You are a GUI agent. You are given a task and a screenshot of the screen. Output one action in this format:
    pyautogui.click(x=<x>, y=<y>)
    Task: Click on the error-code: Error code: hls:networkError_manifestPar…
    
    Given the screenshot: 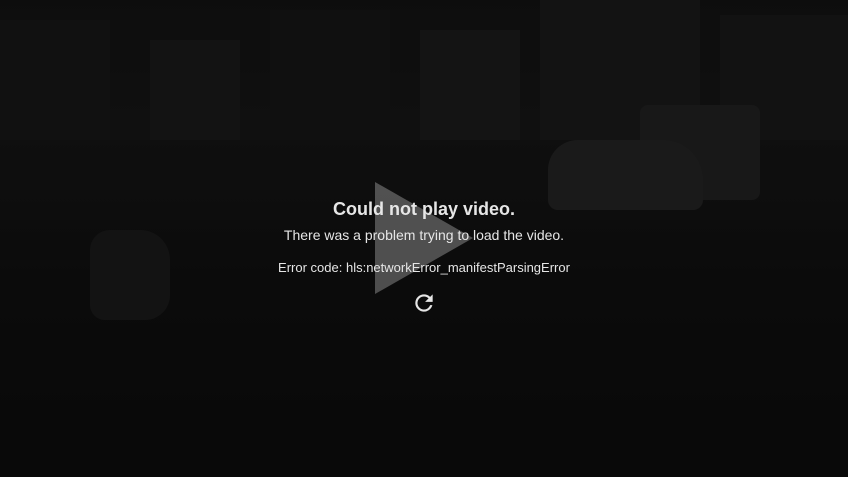 What is the action you would take?
    pyautogui.click(x=424, y=267)
    